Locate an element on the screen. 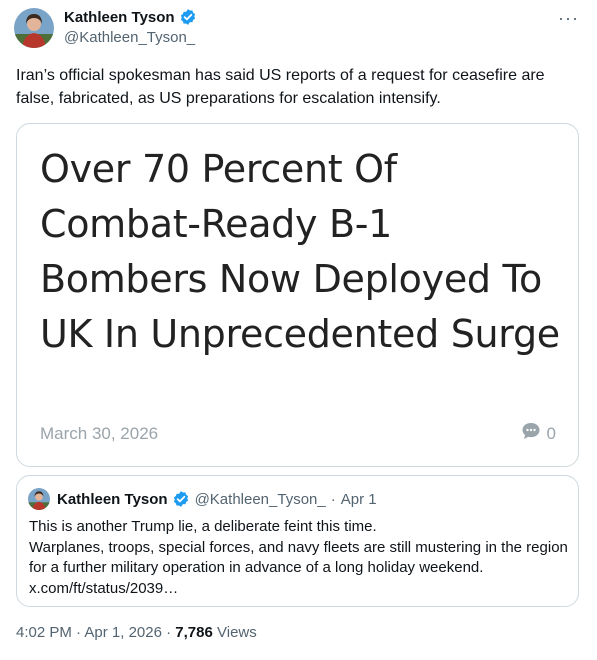 This screenshot has width=597, height=660. quoted-author-avatar is located at coordinates (39, 499).